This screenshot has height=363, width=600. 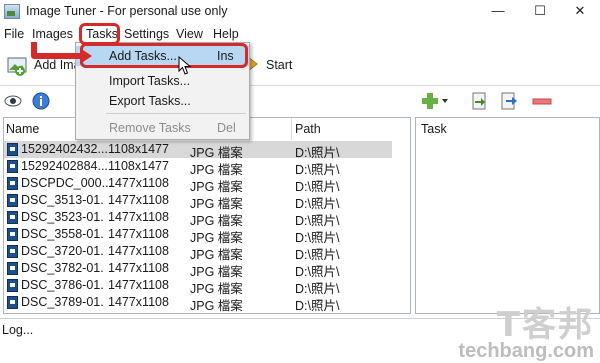 What do you see at coordinates (207, 167) in the screenshot?
I see `table-row: 15292402884... 1108x1477 JPG 檔案 D:\照片\` at bounding box center [207, 167].